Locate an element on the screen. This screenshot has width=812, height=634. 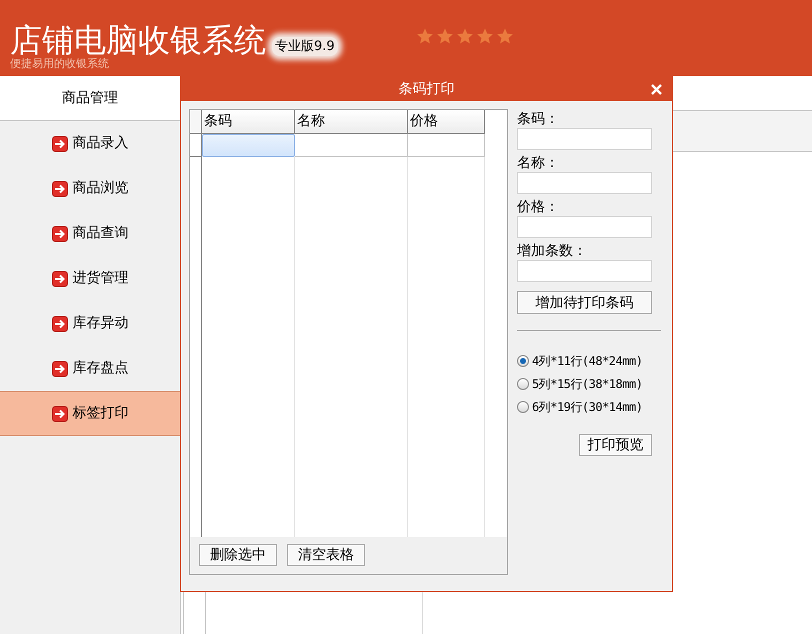
column-header: 价格 is located at coordinates (446, 122).